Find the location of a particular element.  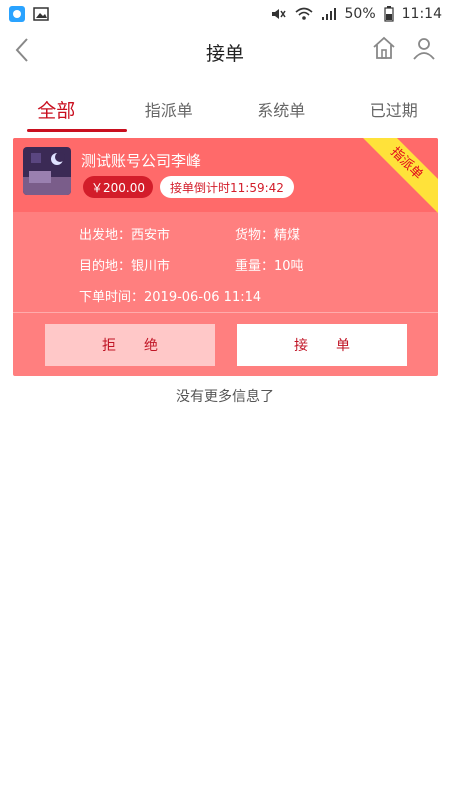

destination-label: 目的地：银川市 is located at coordinates (125, 266).